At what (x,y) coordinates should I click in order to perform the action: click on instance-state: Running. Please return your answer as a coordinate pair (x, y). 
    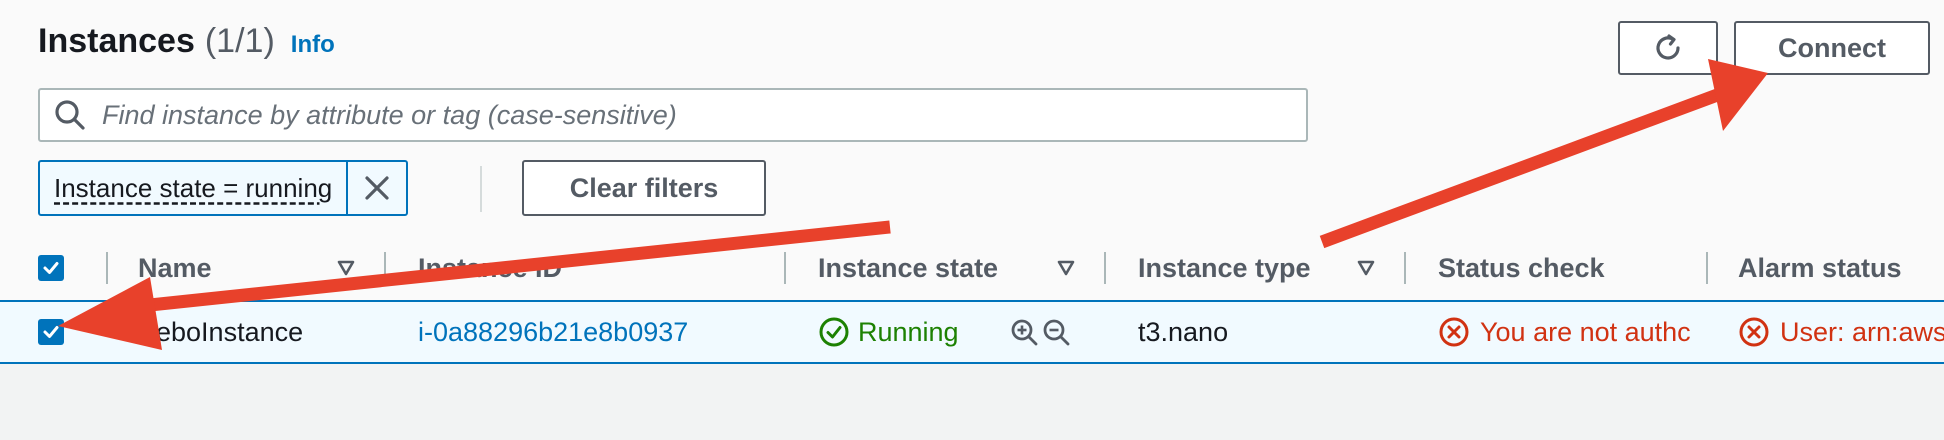
    Looking at the image, I should click on (903, 332).